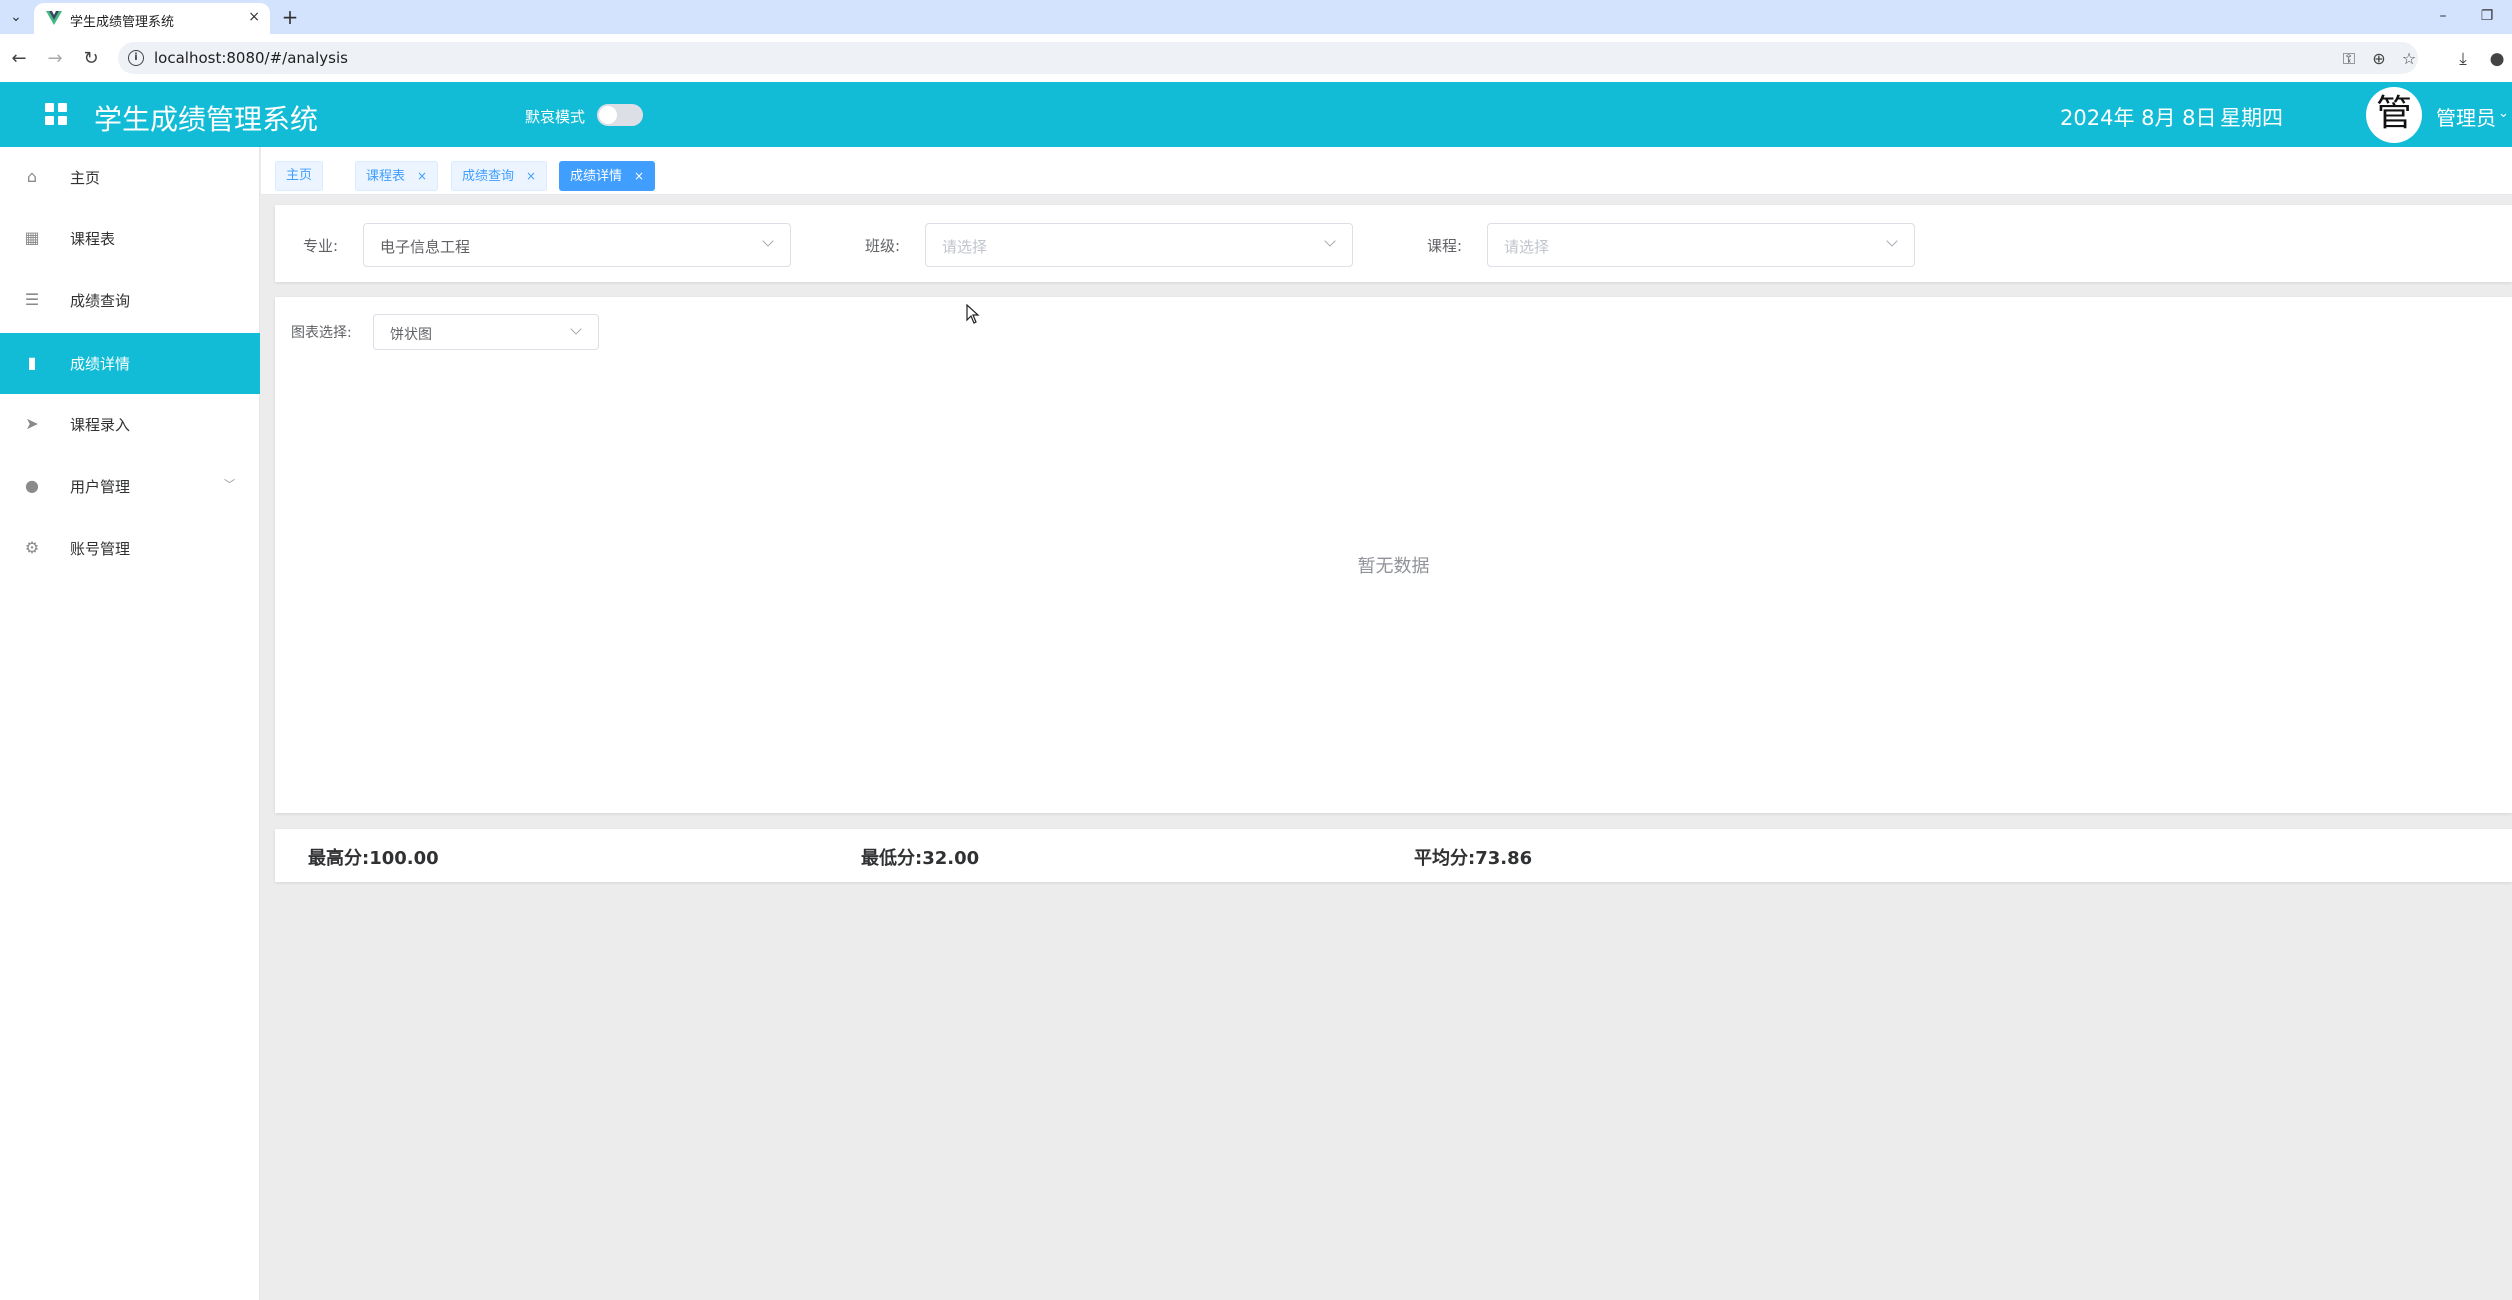 The image size is (2512, 1300). Describe the element at coordinates (2443, 16) in the screenshot. I see `minimize-icon: –` at that location.